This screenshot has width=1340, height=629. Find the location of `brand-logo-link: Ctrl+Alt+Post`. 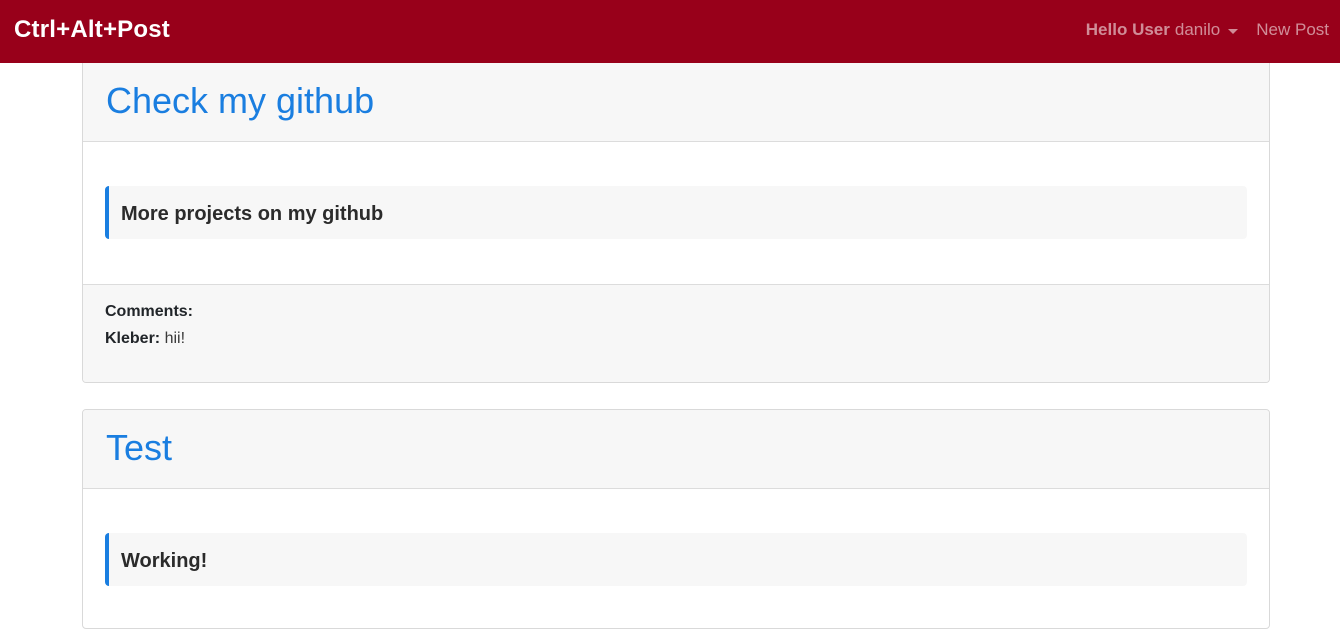

brand-logo-link: Ctrl+Alt+Post is located at coordinates (92, 30).